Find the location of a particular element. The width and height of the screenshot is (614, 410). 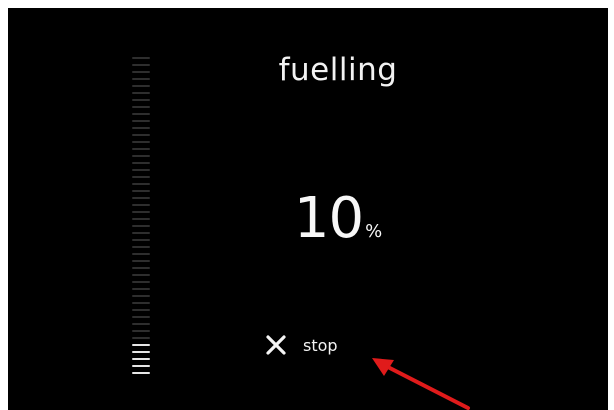

status-title: fuelling is located at coordinates (338, 70).